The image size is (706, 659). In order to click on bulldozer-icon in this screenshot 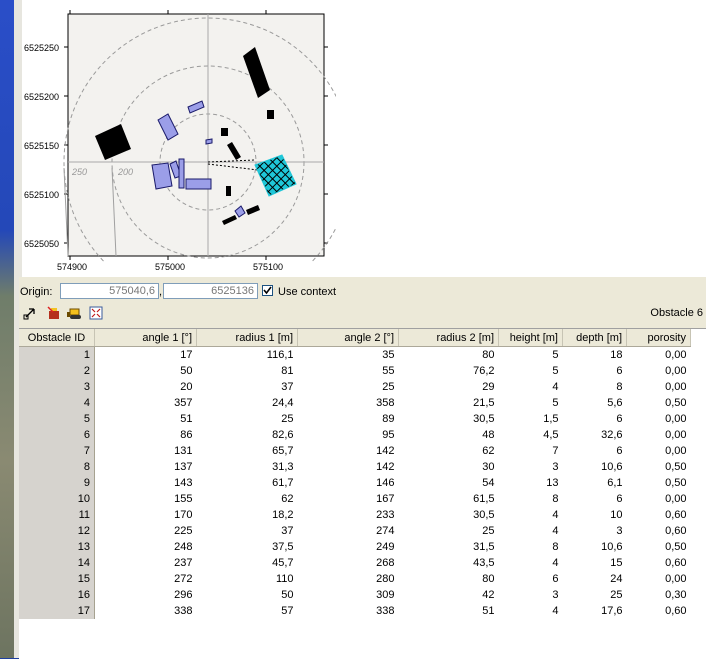, I will do `click(74, 313)`.